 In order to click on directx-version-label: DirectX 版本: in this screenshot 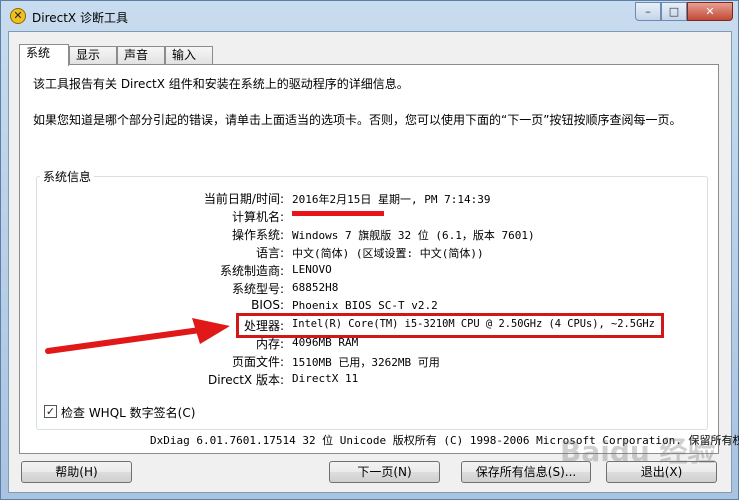, I will do `click(245, 380)`.